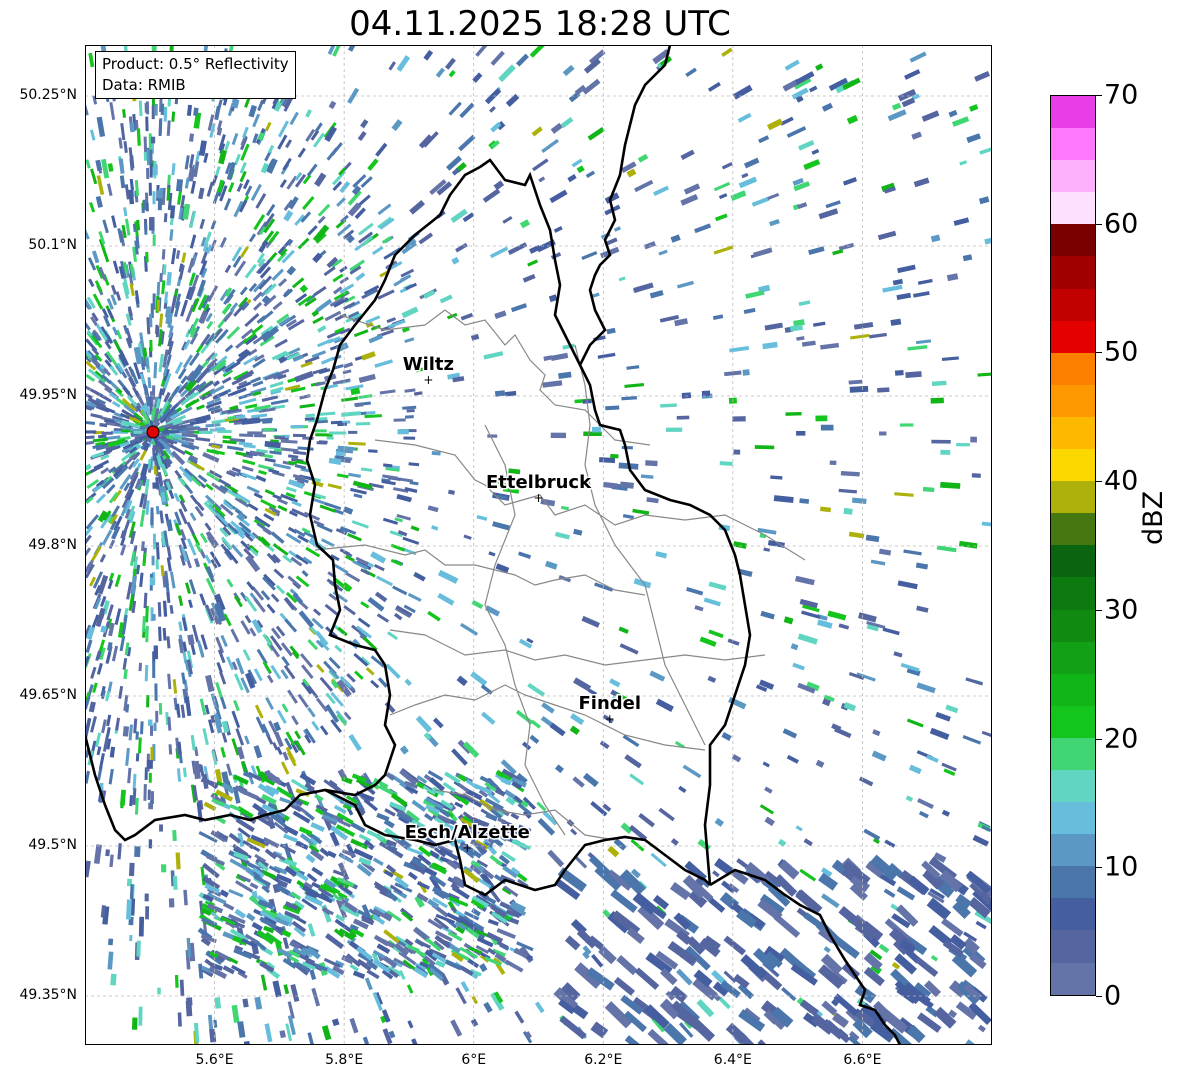 This screenshot has width=1184, height=1081. What do you see at coordinates (153, 432) in the screenshot?
I see `radar-site-marker` at bounding box center [153, 432].